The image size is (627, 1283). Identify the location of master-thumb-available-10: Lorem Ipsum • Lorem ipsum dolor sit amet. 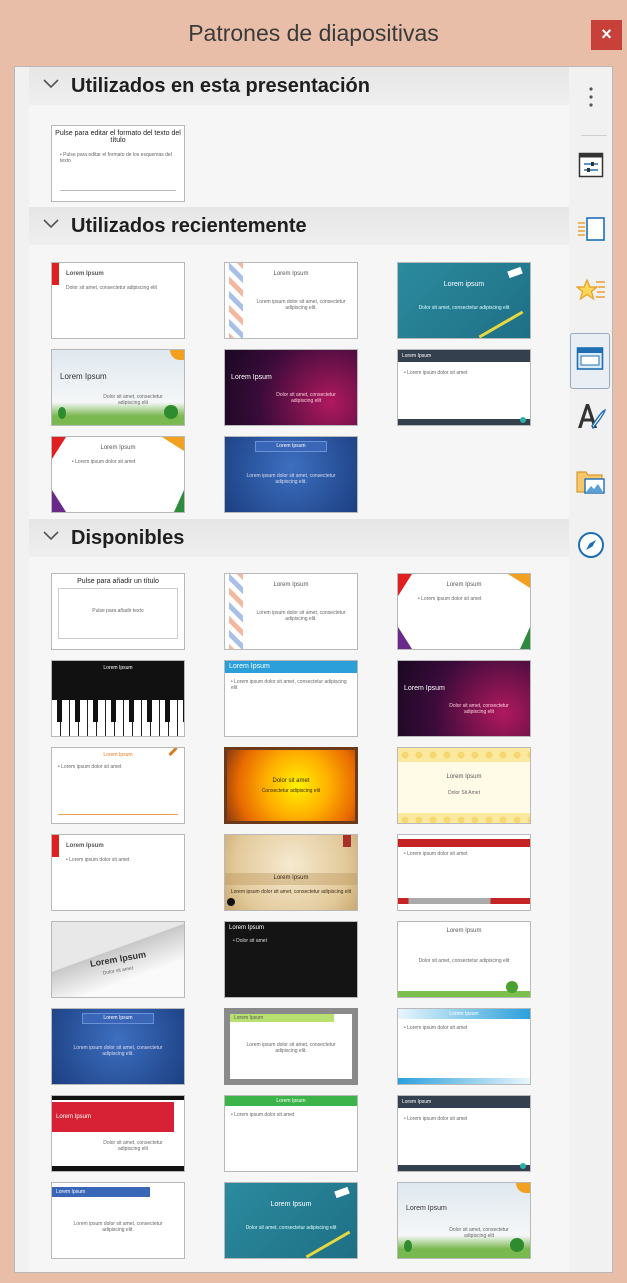
(118, 872).